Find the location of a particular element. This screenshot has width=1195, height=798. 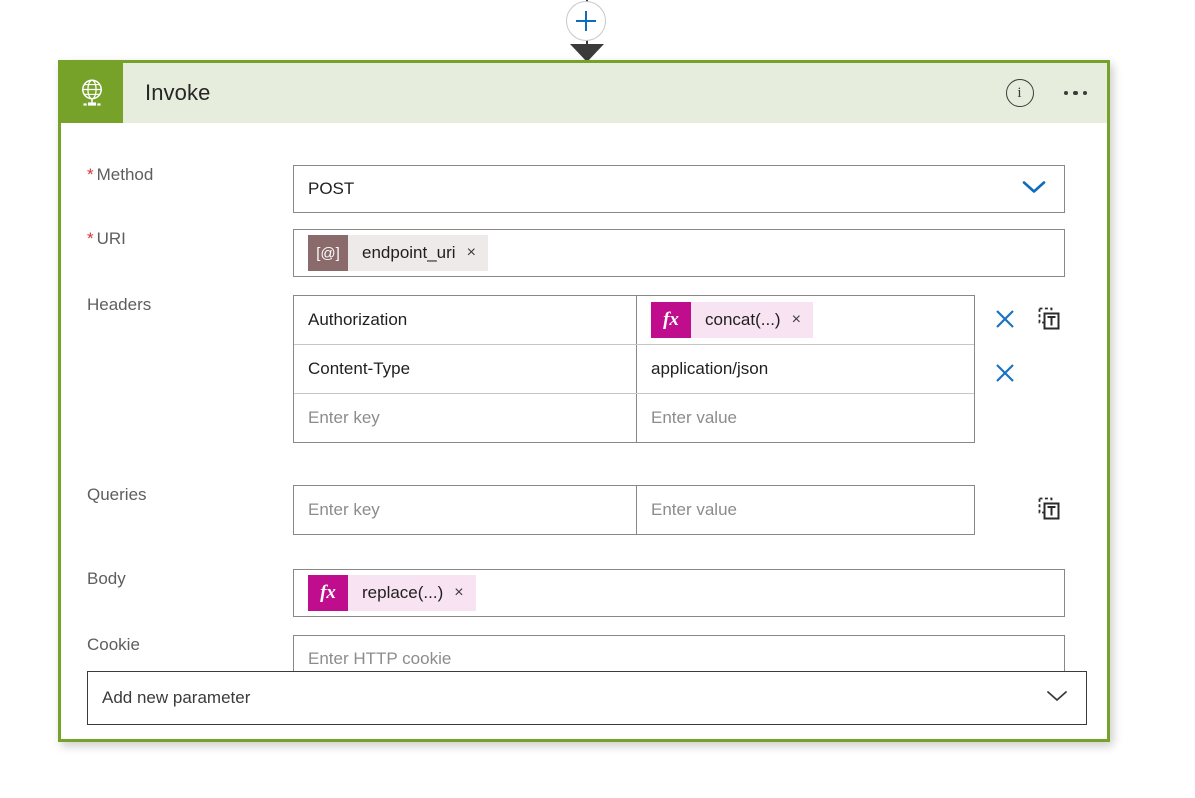

table-row: Content-Type application/json is located at coordinates (634, 369).